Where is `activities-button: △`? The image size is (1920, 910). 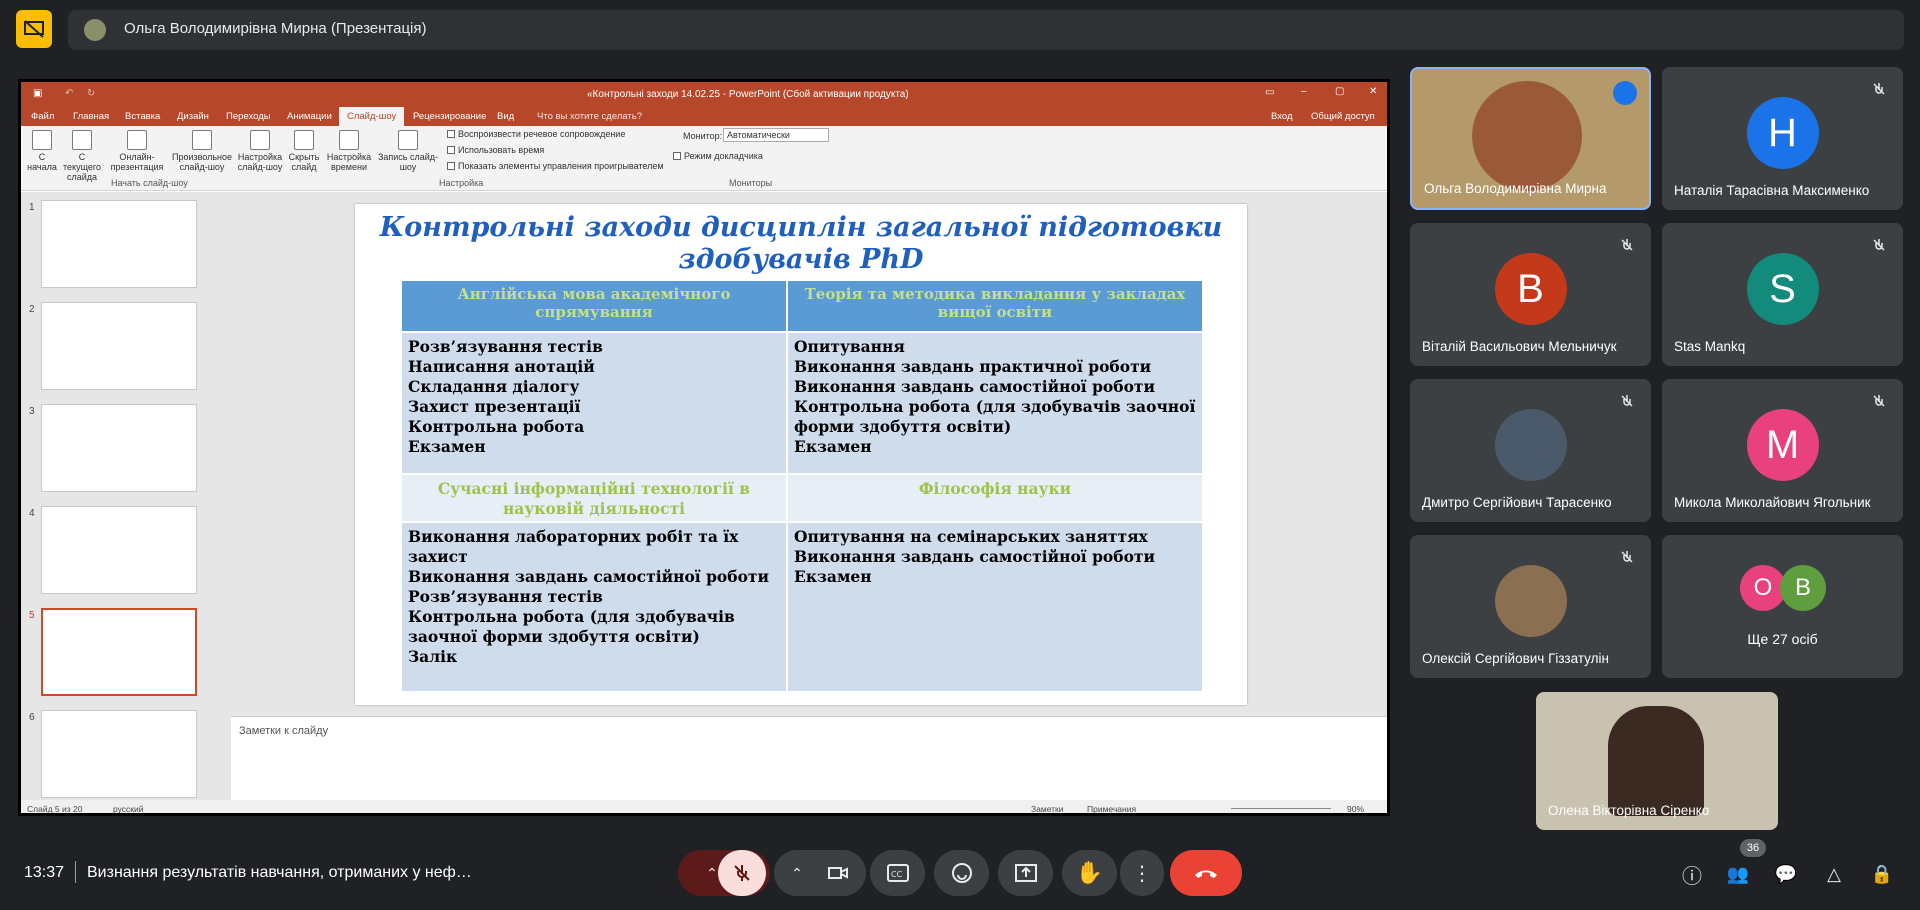 activities-button: △ is located at coordinates (1834, 874).